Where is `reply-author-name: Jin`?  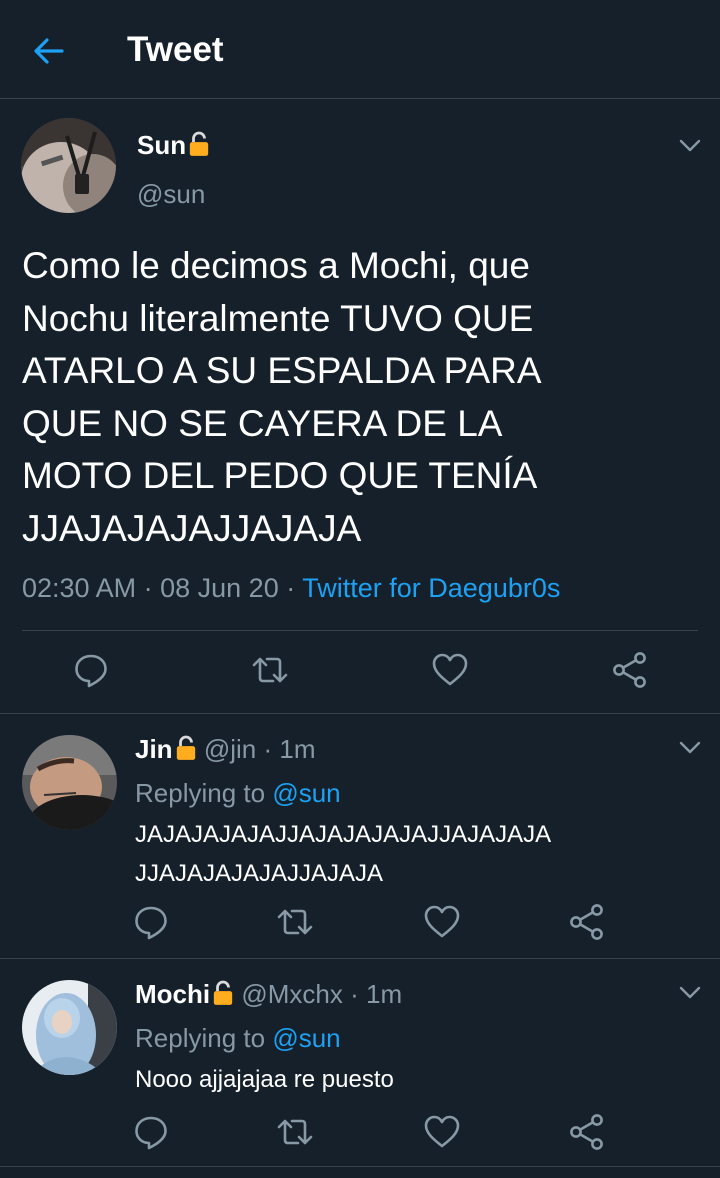
reply-author-name: Jin is located at coordinates (154, 749).